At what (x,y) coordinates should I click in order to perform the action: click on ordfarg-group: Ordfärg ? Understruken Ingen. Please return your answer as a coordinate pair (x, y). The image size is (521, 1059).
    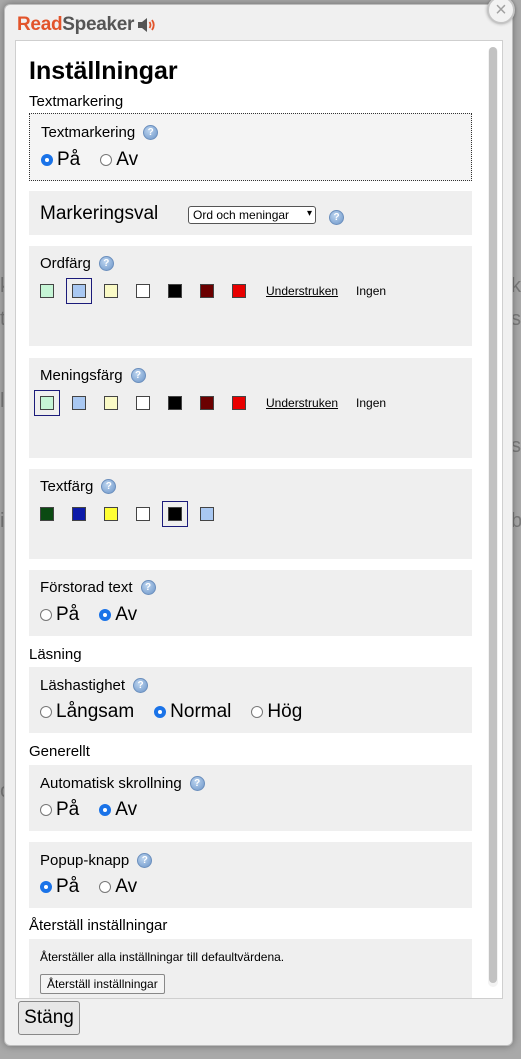
    Looking at the image, I should click on (250, 296).